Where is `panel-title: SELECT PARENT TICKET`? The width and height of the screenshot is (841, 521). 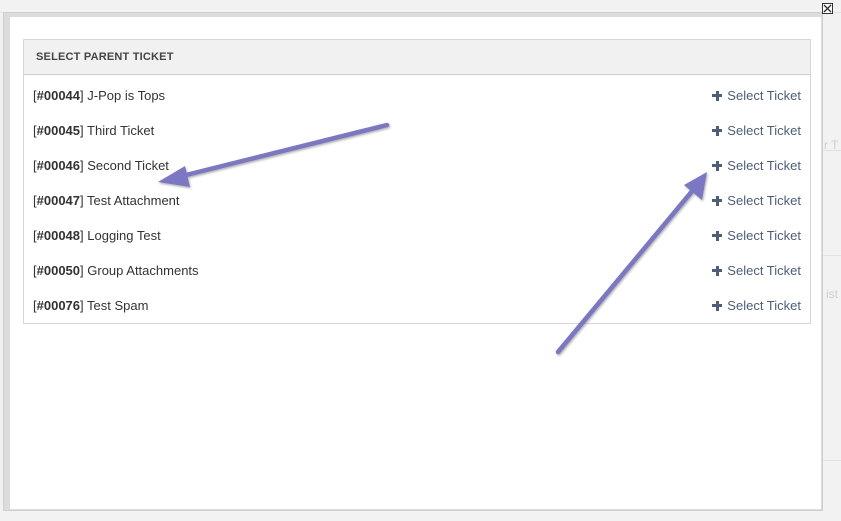 panel-title: SELECT PARENT TICKET is located at coordinates (417, 57).